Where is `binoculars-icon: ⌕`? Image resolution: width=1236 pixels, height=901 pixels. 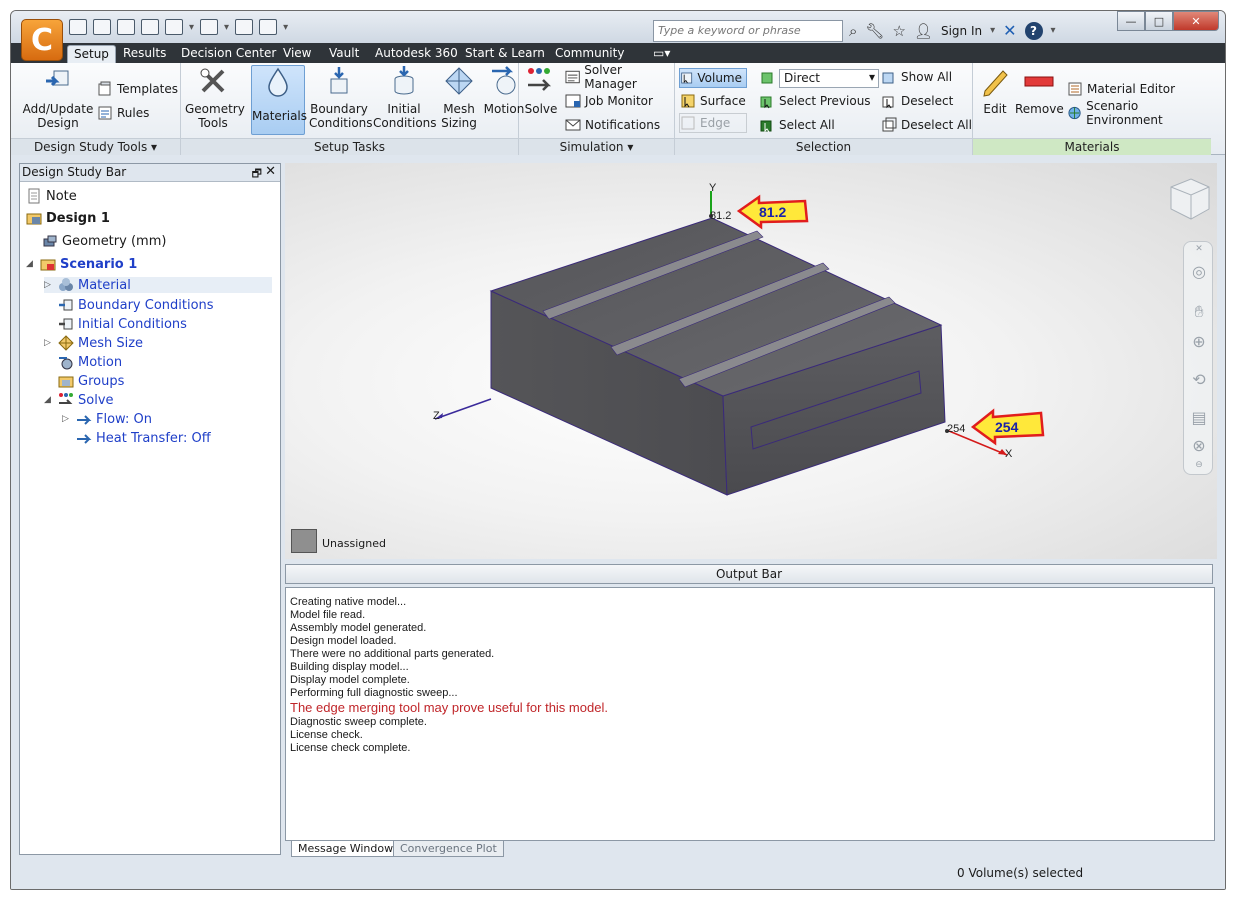 binoculars-icon: ⌕ is located at coordinates (853, 31).